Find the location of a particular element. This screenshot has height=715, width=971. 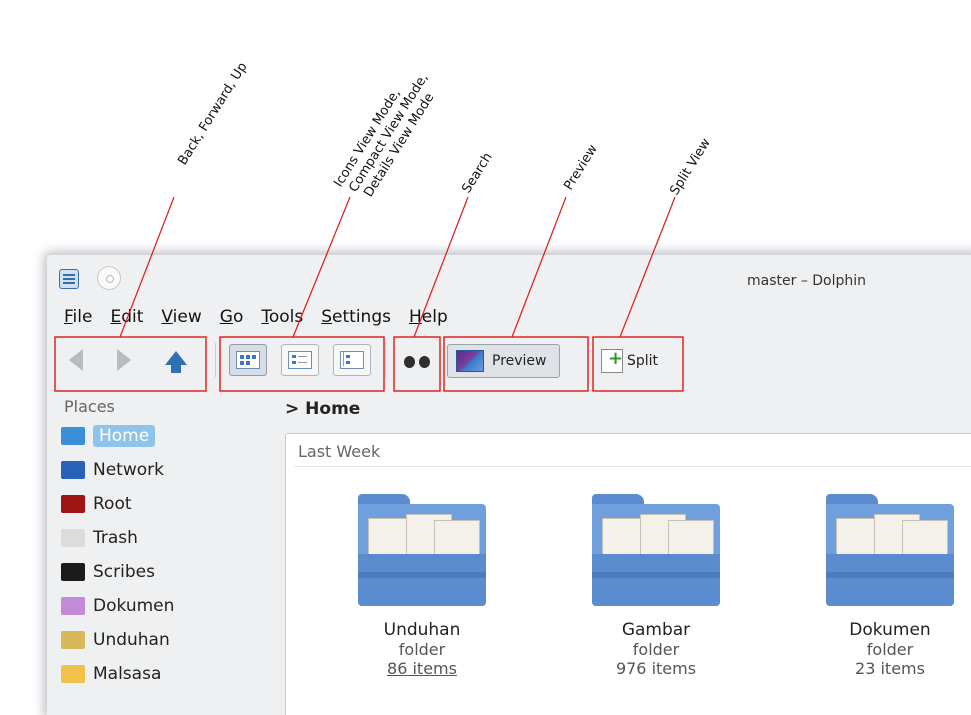

icons-view-icon is located at coordinates (248, 360).